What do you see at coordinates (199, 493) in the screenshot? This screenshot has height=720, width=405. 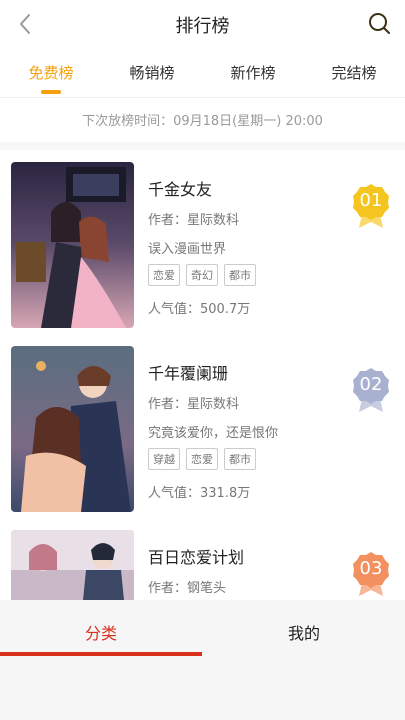 I see `popularity-value: 人气值：331.8万` at bounding box center [199, 493].